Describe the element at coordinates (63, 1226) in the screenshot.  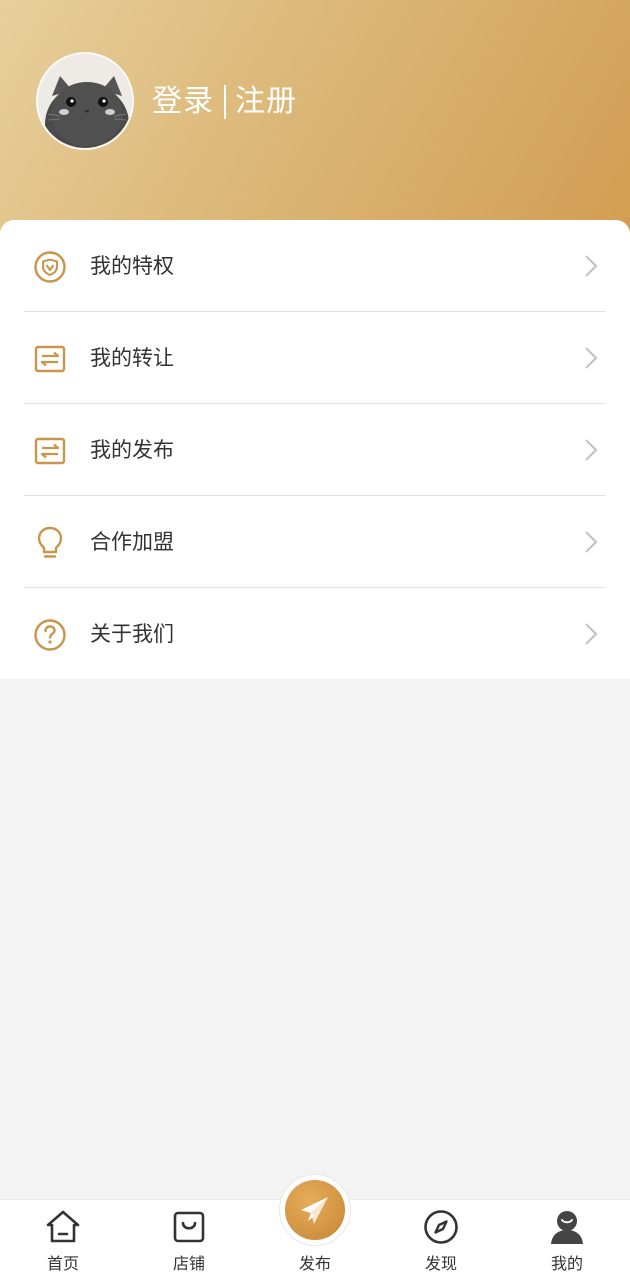
I see `home-icon` at that location.